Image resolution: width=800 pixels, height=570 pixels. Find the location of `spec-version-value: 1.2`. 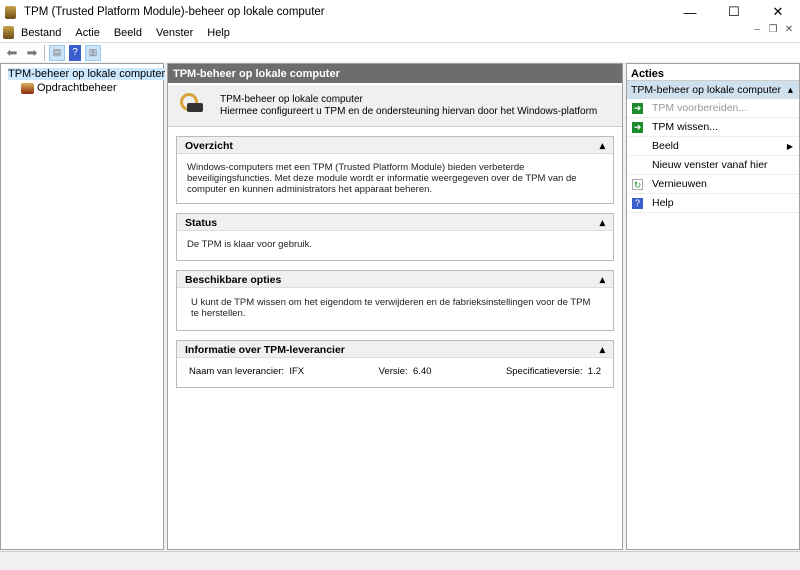

spec-version-value: 1.2 is located at coordinates (594, 371).